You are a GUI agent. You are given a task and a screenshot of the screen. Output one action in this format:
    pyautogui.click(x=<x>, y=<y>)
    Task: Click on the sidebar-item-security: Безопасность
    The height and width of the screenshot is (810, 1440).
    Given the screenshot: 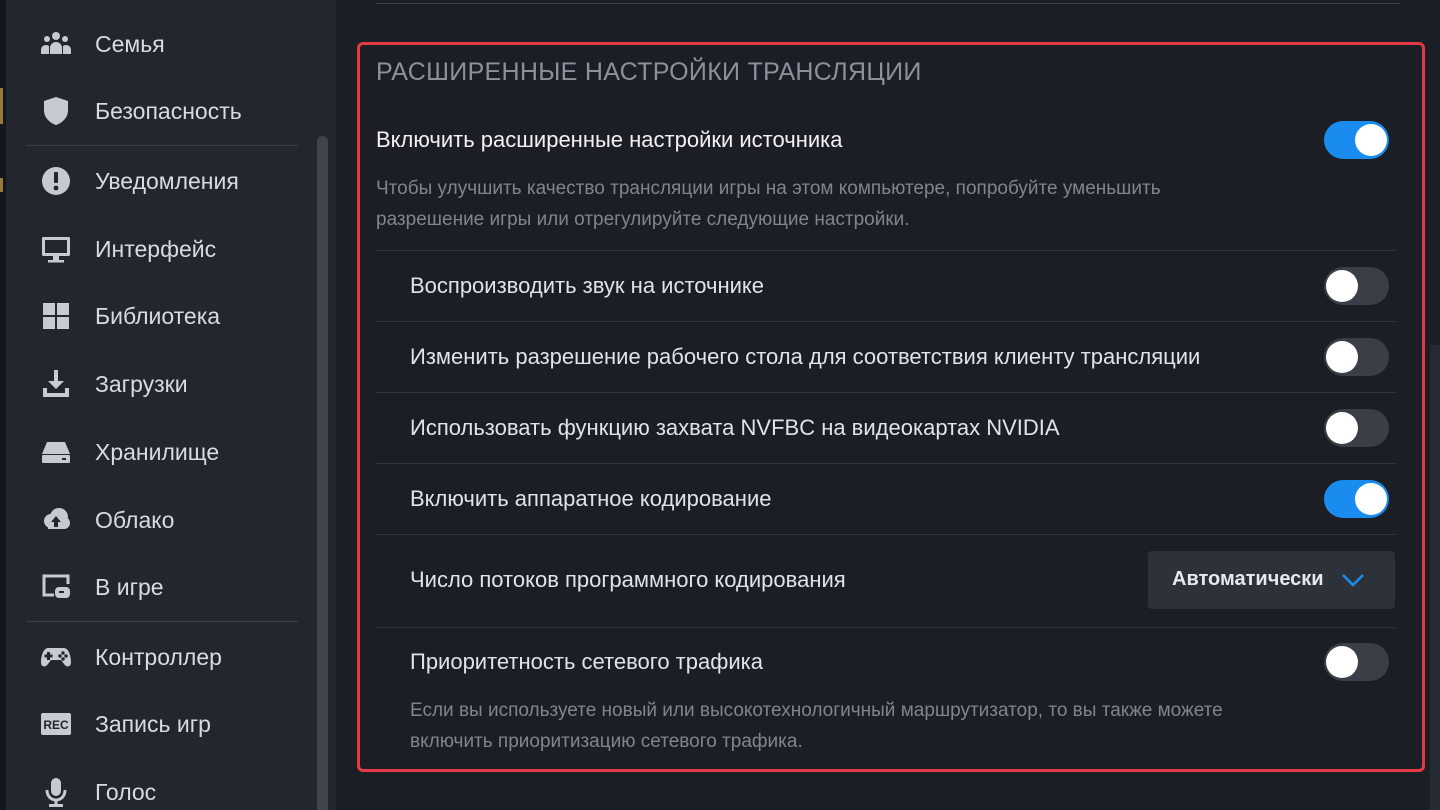 What is the action you would take?
    pyautogui.click(x=165, y=111)
    